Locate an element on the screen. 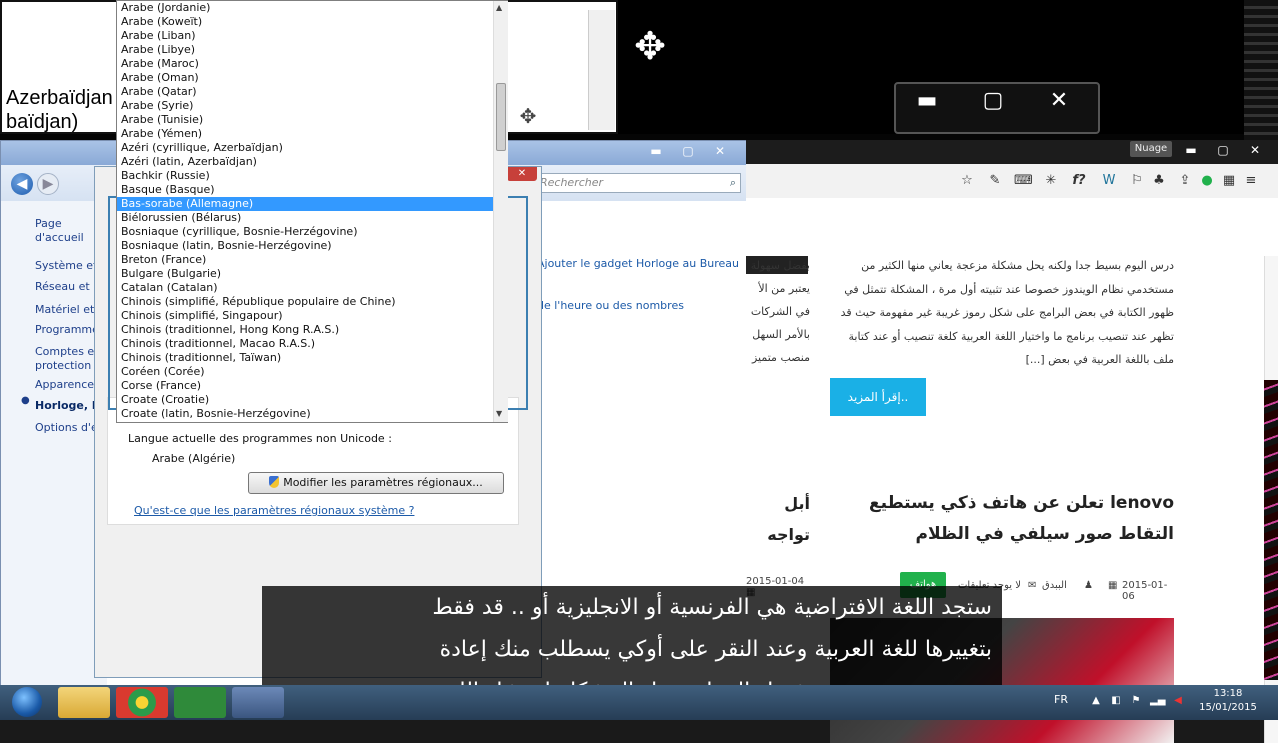  locale-option: Arabe (Liban) is located at coordinates (305, 36).